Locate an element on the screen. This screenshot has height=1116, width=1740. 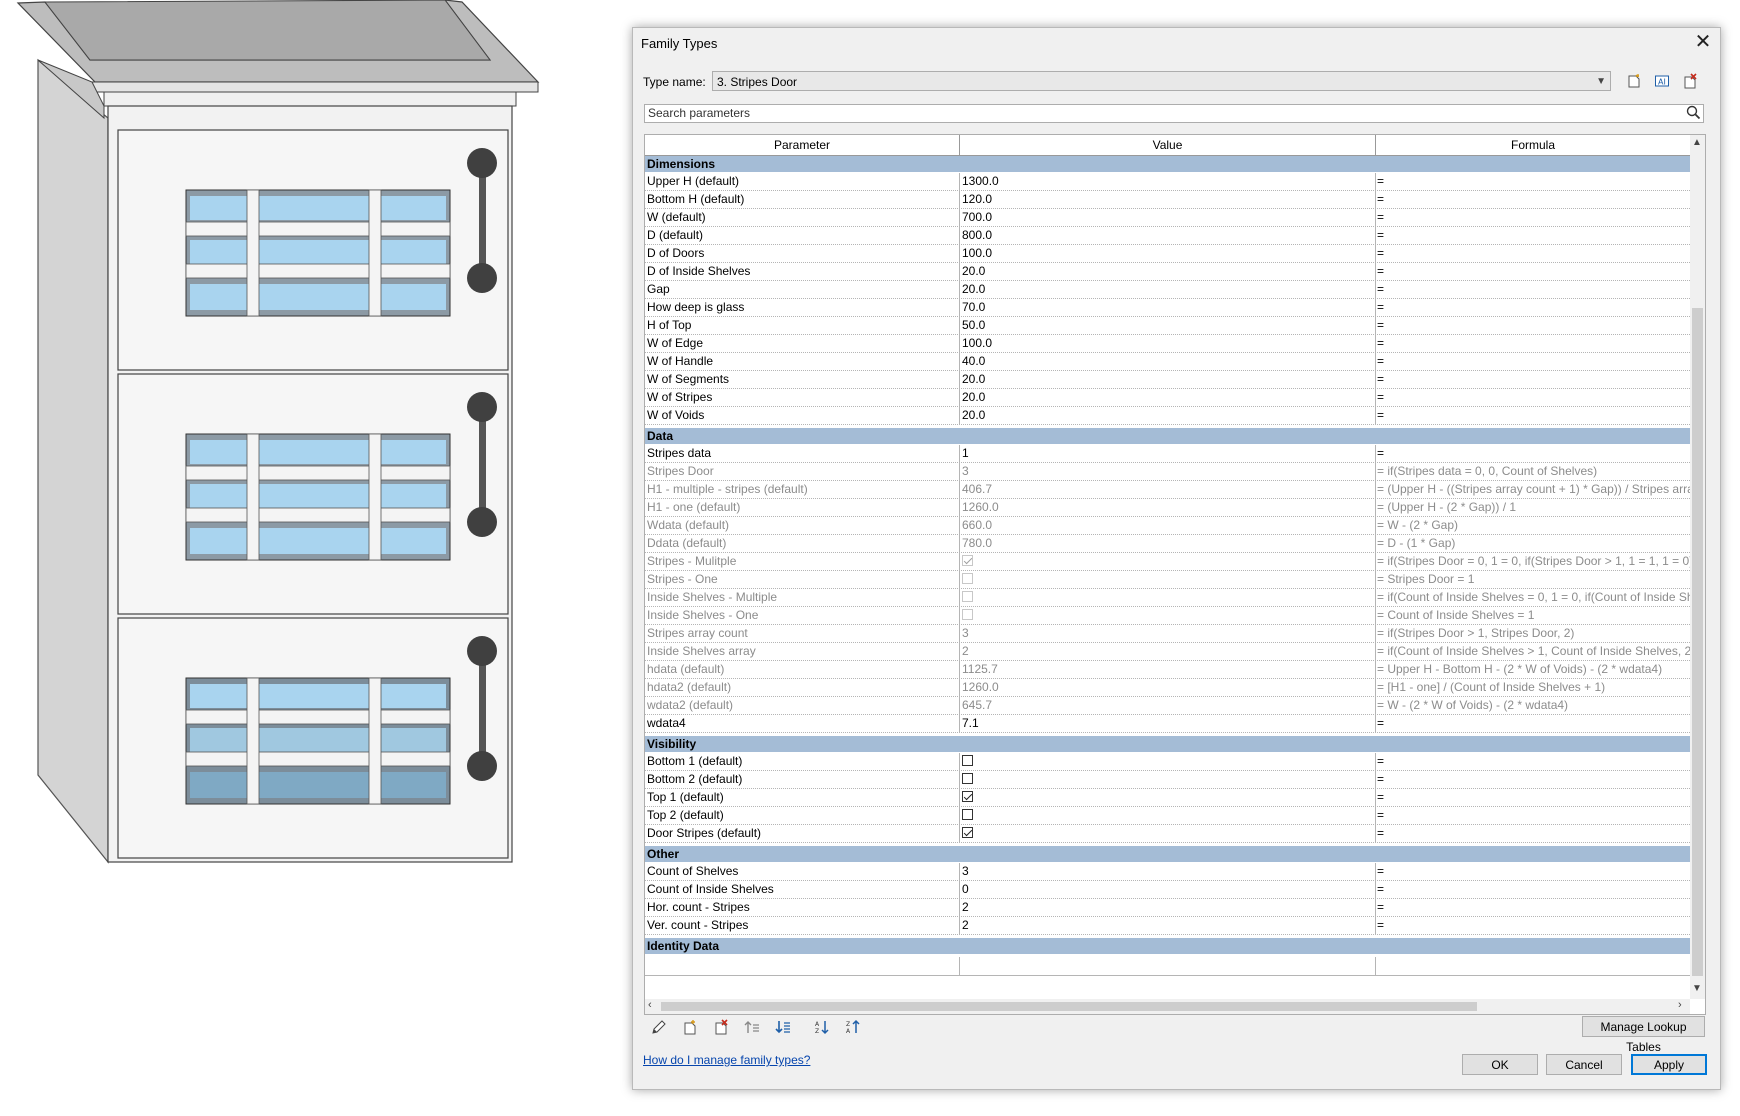
table-row: Bottom 2 (default) = is located at coordinates (1167, 780).